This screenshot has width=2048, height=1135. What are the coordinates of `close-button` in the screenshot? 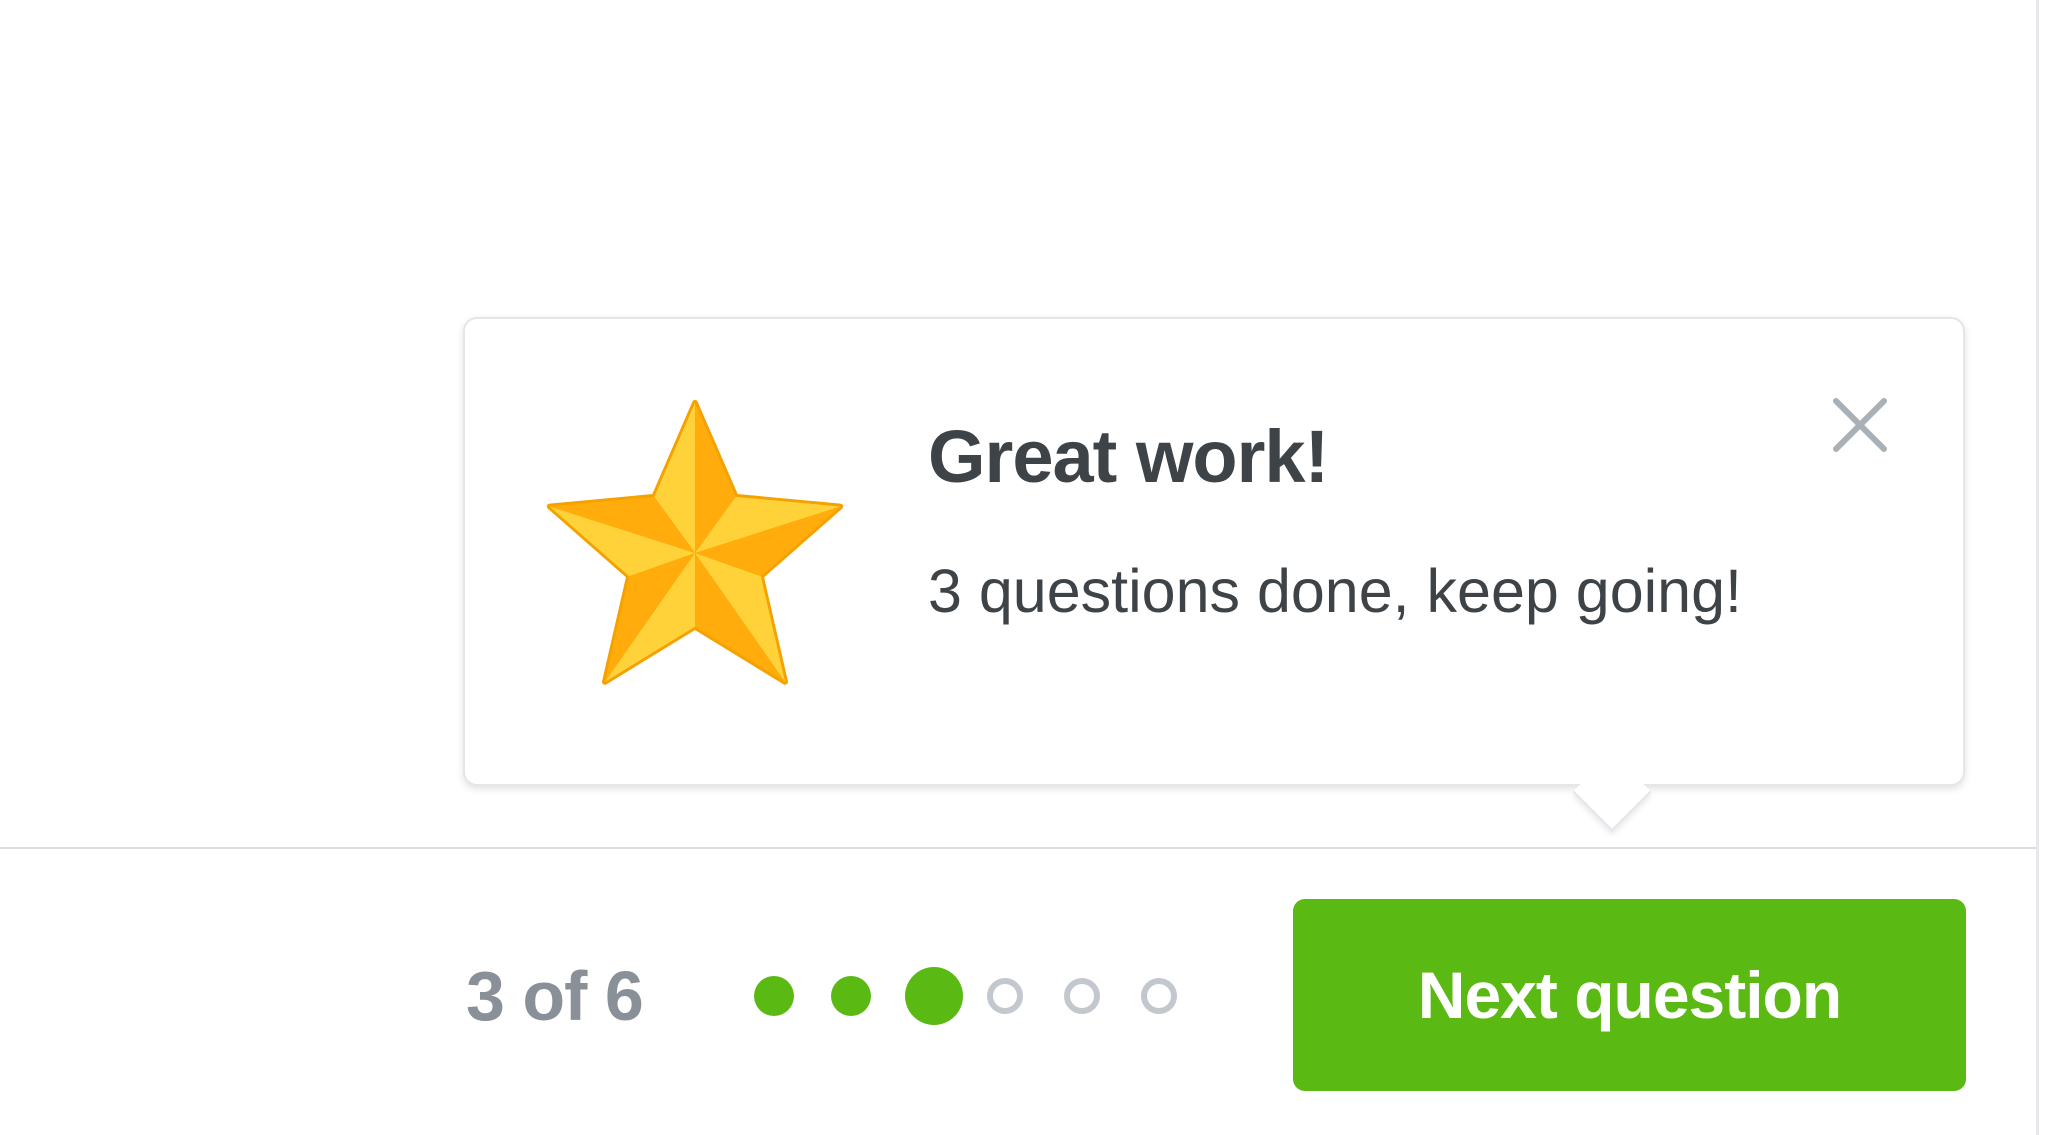 It's located at (1860, 425).